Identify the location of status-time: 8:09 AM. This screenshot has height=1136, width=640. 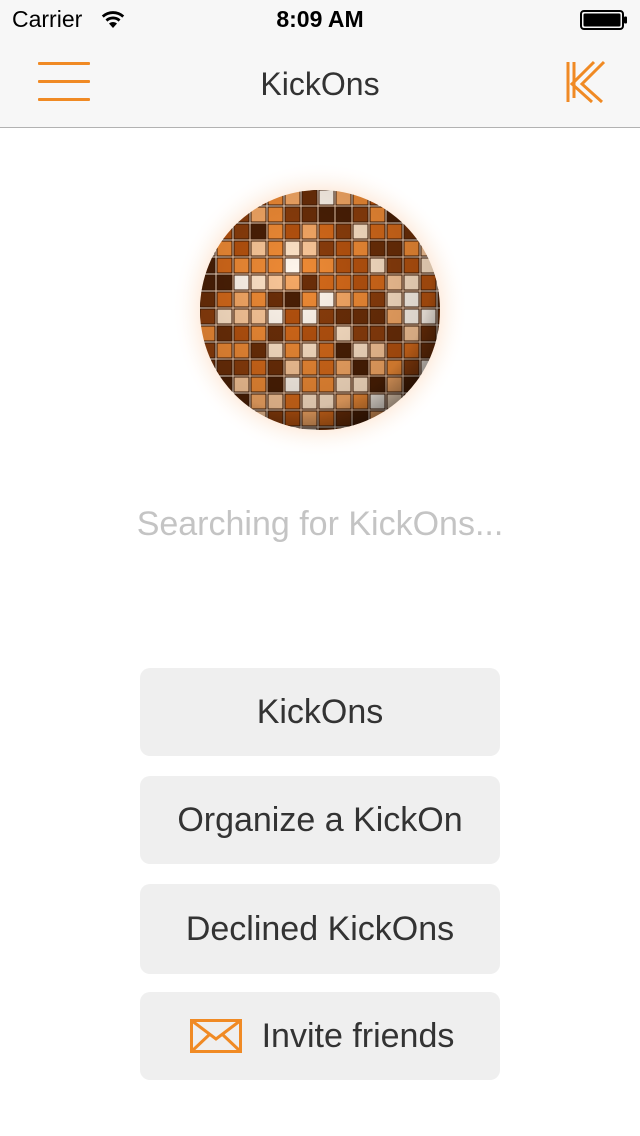
(320, 19).